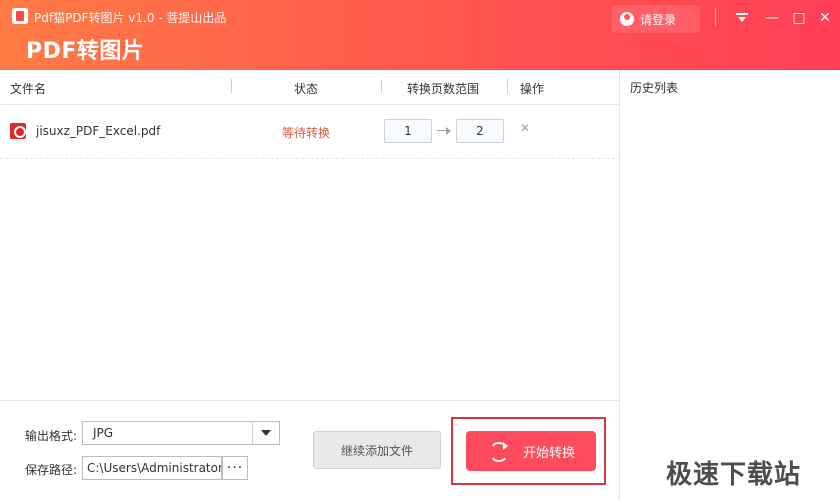 This screenshot has height=500, width=840. I want to click on save-path-input: C:\Users\Administrator, so click(152, 468).